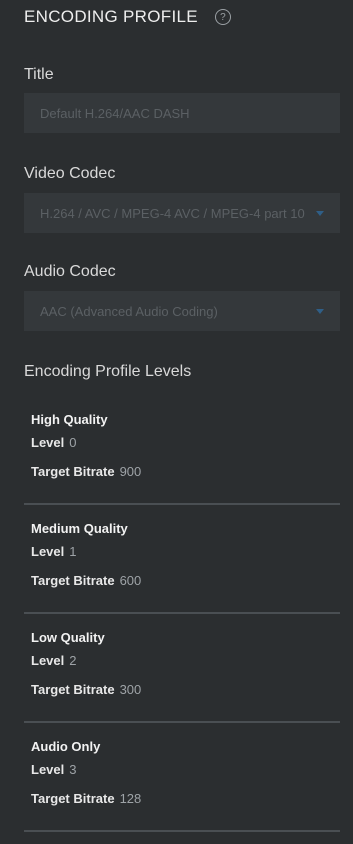 Image resolution: width=353 pixels, height=844 pixels. Describe the element at coordinates (68, 637) in the screenshot. I see `level-name: Low Quality` at that location.